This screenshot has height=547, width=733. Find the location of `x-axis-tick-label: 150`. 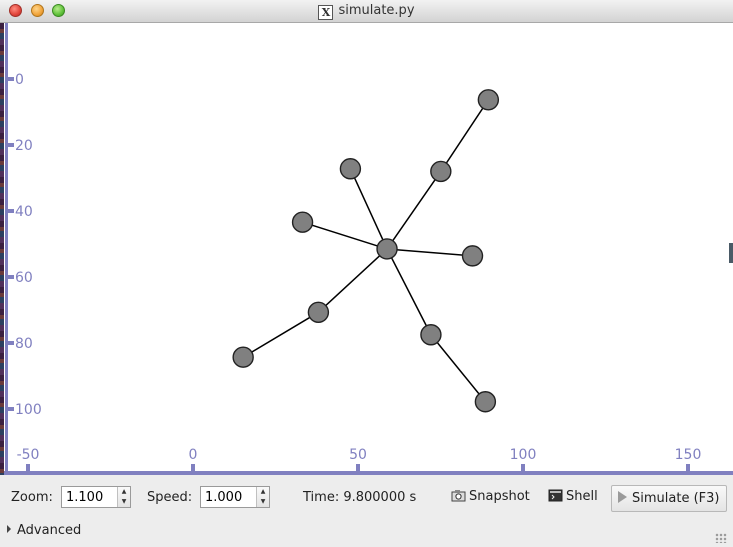

x-axis-tick-label: 150 is located at coordinates (688, 455).